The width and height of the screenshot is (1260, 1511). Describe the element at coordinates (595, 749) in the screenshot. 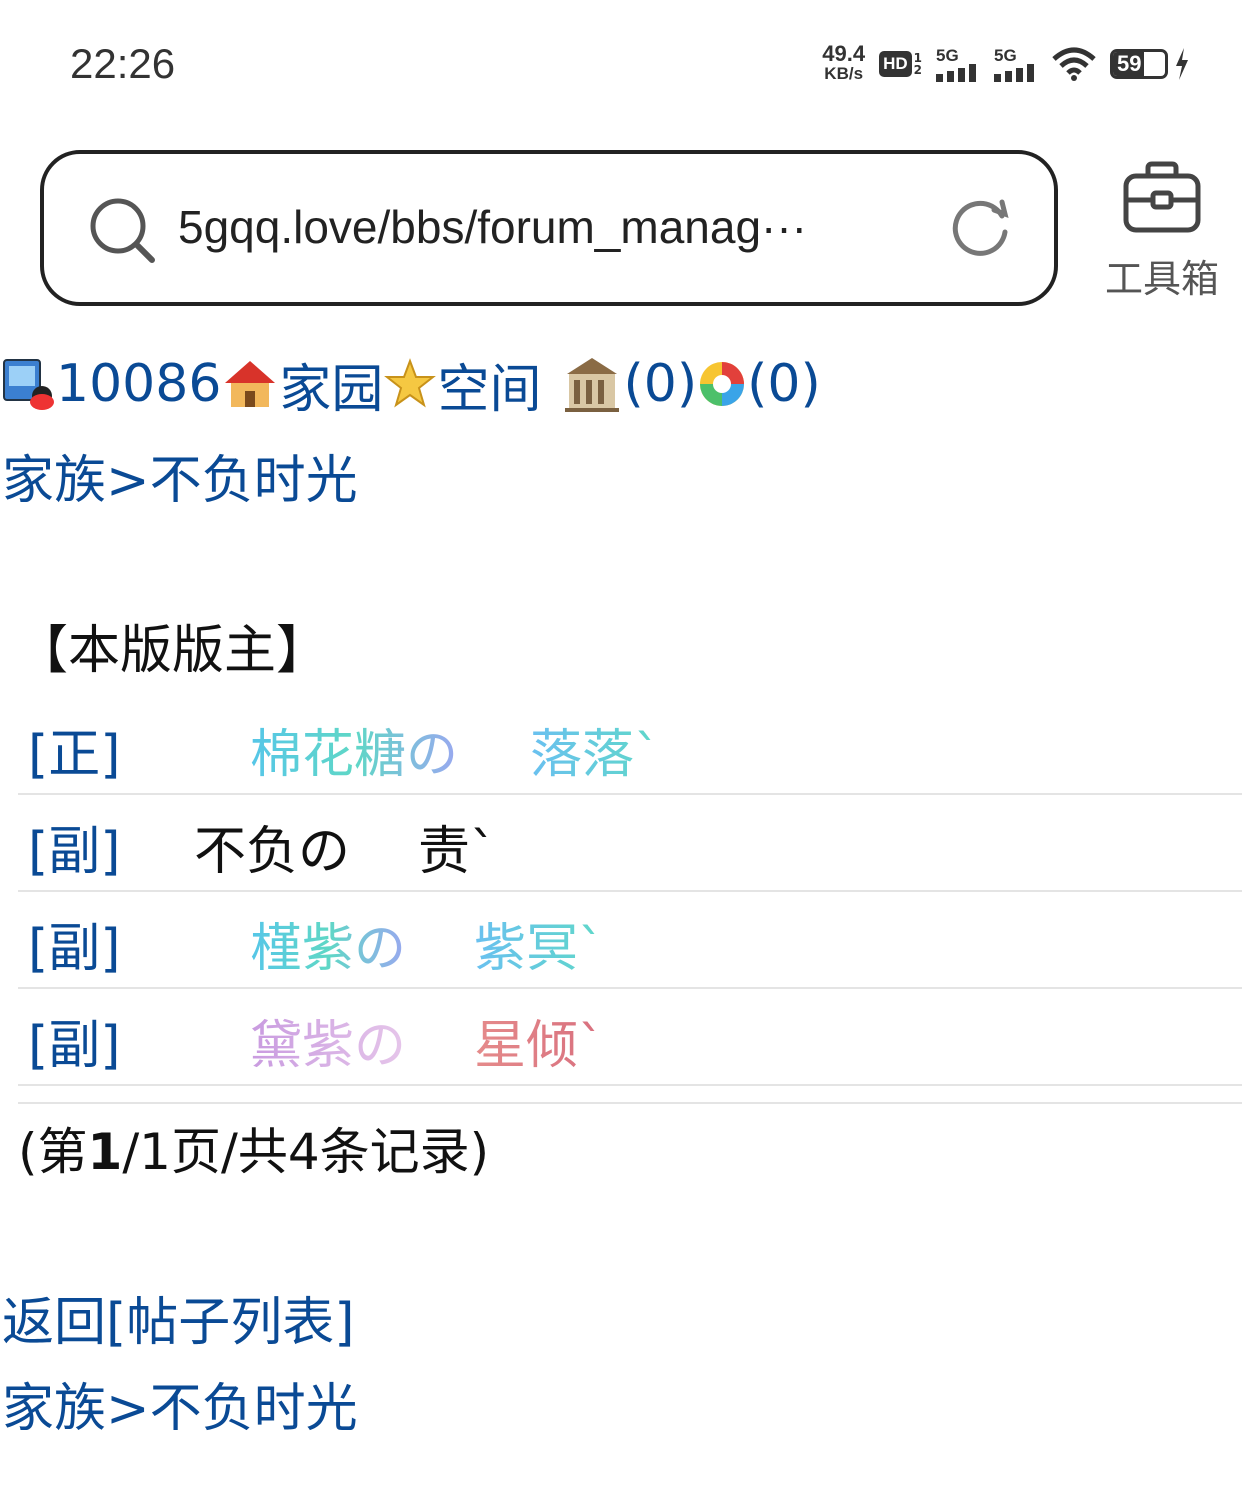

I see `moderator-name-suffix: 落落ˋ` at that location.